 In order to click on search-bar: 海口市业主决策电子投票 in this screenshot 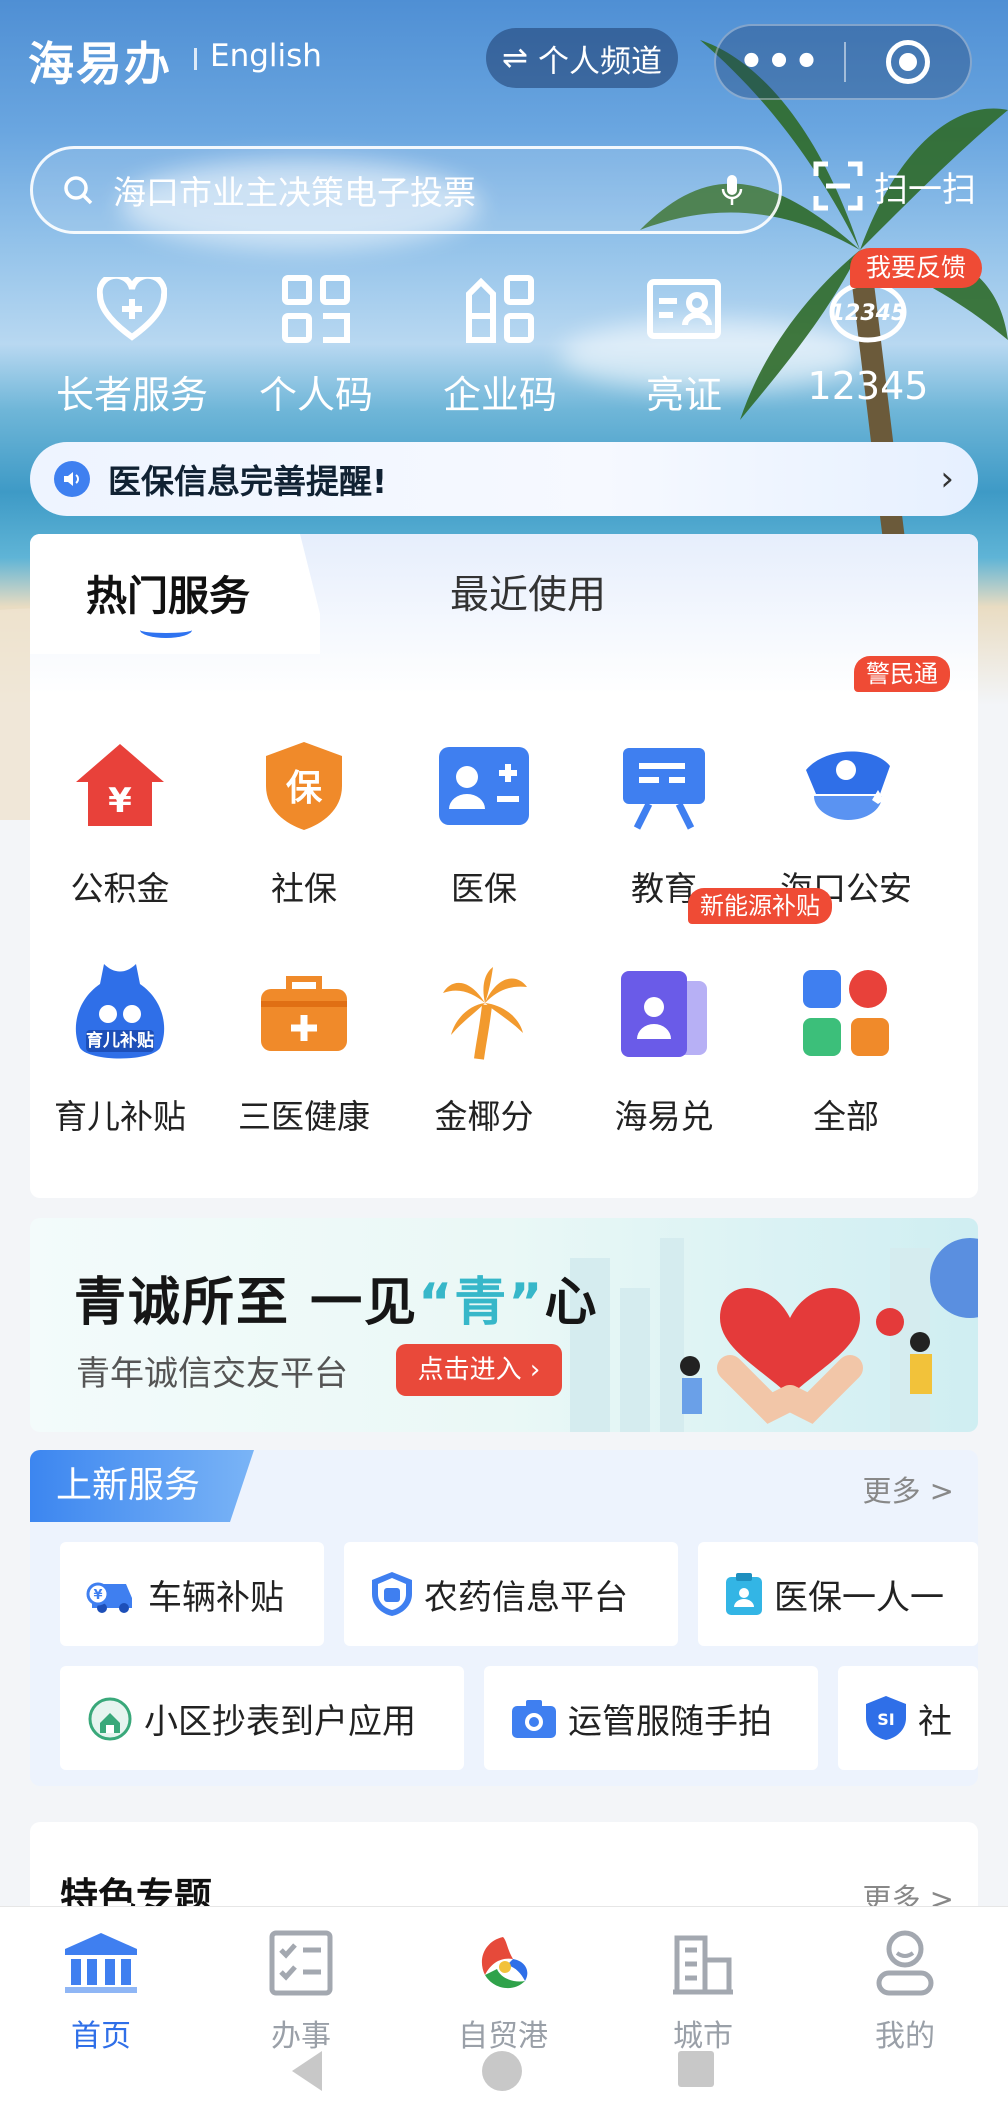, I will do `click(406, 190)`.